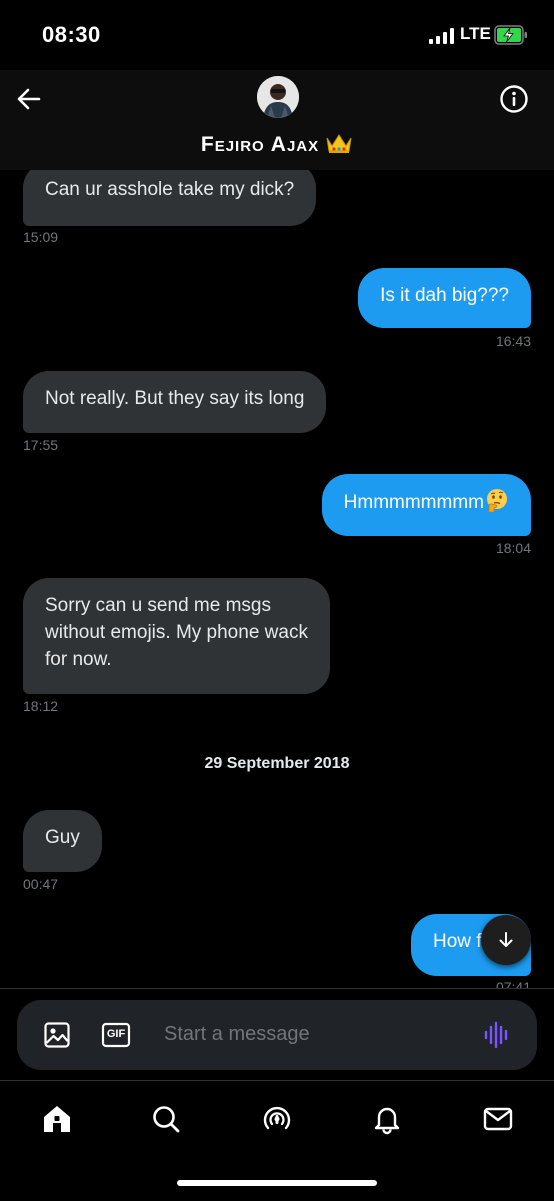  What do you see at coordinates (41, 445) in the screenshot?
I see `message-timestamp: 17:55` at bounding box center [41, 445].